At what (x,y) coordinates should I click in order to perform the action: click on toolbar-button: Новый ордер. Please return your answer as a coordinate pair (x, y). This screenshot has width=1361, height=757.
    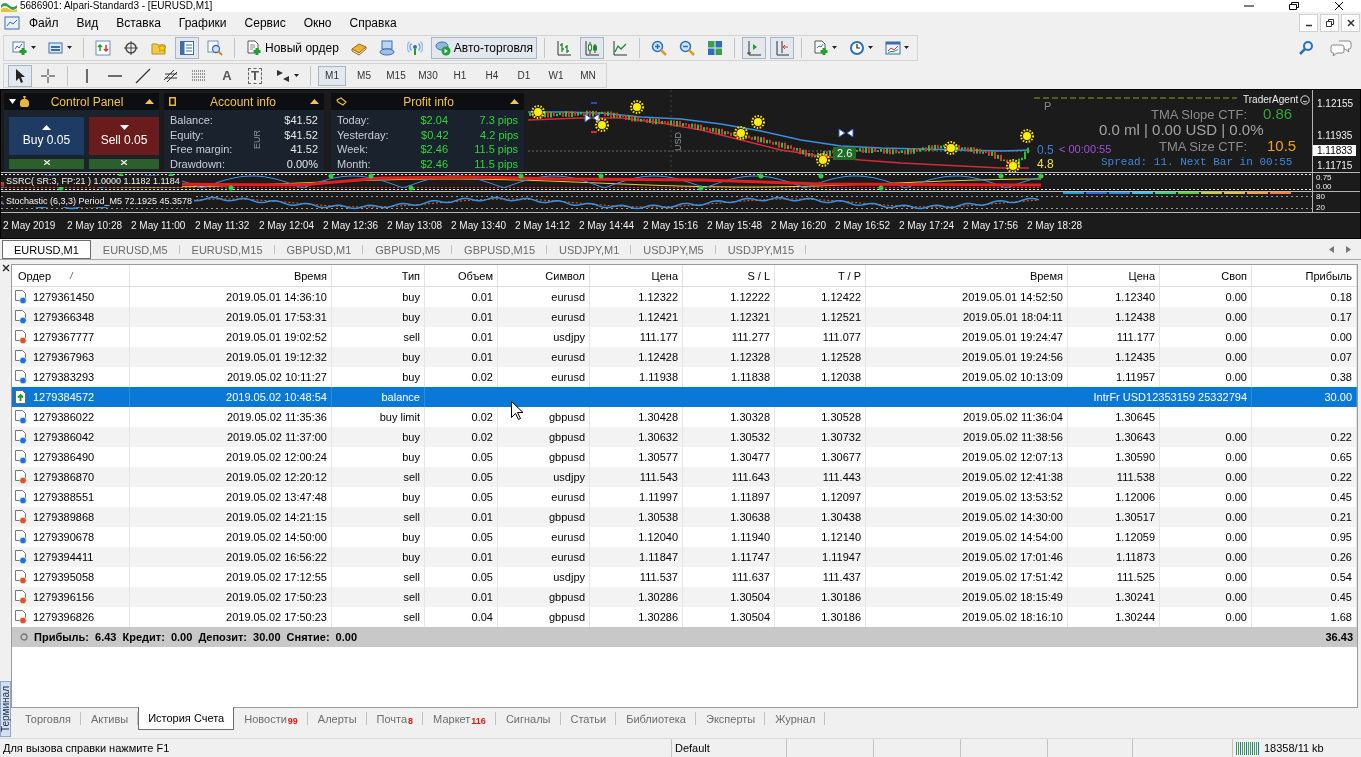
    Looking at the image, I should click on (292, 47).